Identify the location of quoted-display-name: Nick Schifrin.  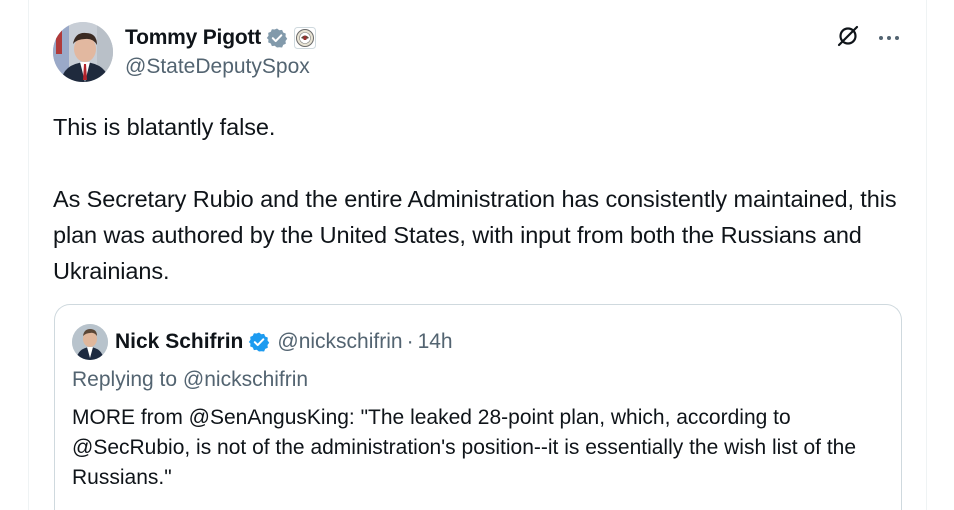
(179, 342).